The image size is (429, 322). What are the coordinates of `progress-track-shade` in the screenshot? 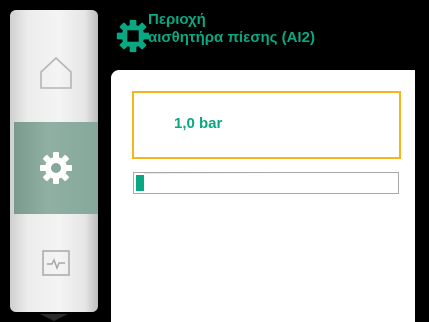 It's located at (214, 173).